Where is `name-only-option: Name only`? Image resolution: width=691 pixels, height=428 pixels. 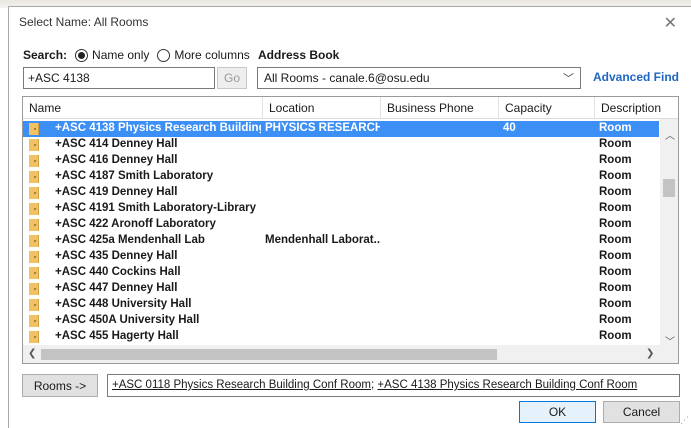 name-only-option: Name only is located at coordinates (112, 55).